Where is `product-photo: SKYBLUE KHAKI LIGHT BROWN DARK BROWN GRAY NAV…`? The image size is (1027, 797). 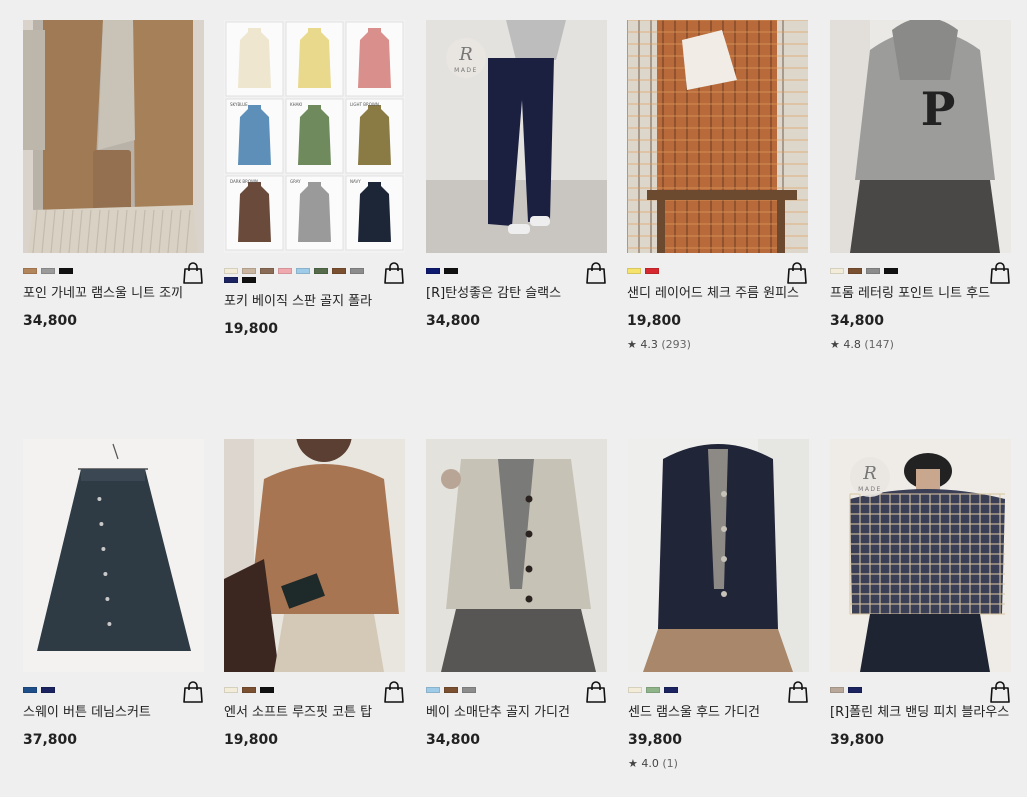 product-photo: SKYBLUE KHAKI LIGHT BROWN DARK BROWN GRAY NAV… is located at coordinates (314, 136).